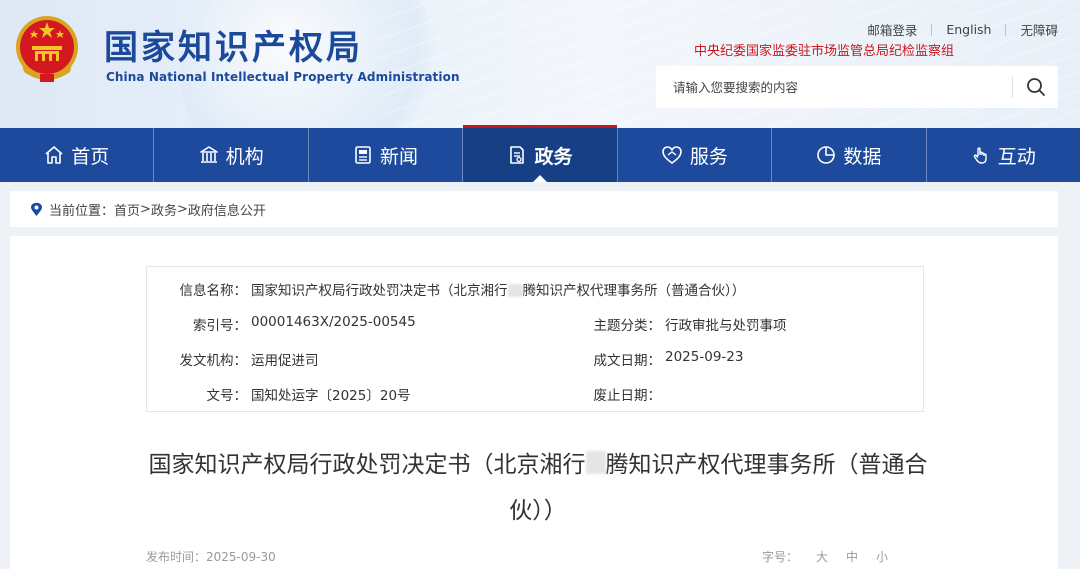  I want to click on nav-label: 数据, so click(862, 156).